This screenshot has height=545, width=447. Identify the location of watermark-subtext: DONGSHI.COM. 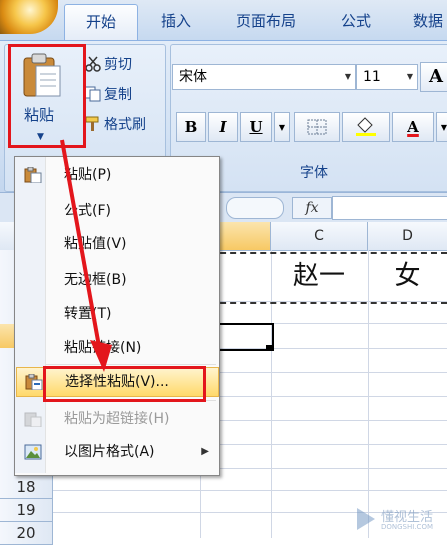
(407, 527).